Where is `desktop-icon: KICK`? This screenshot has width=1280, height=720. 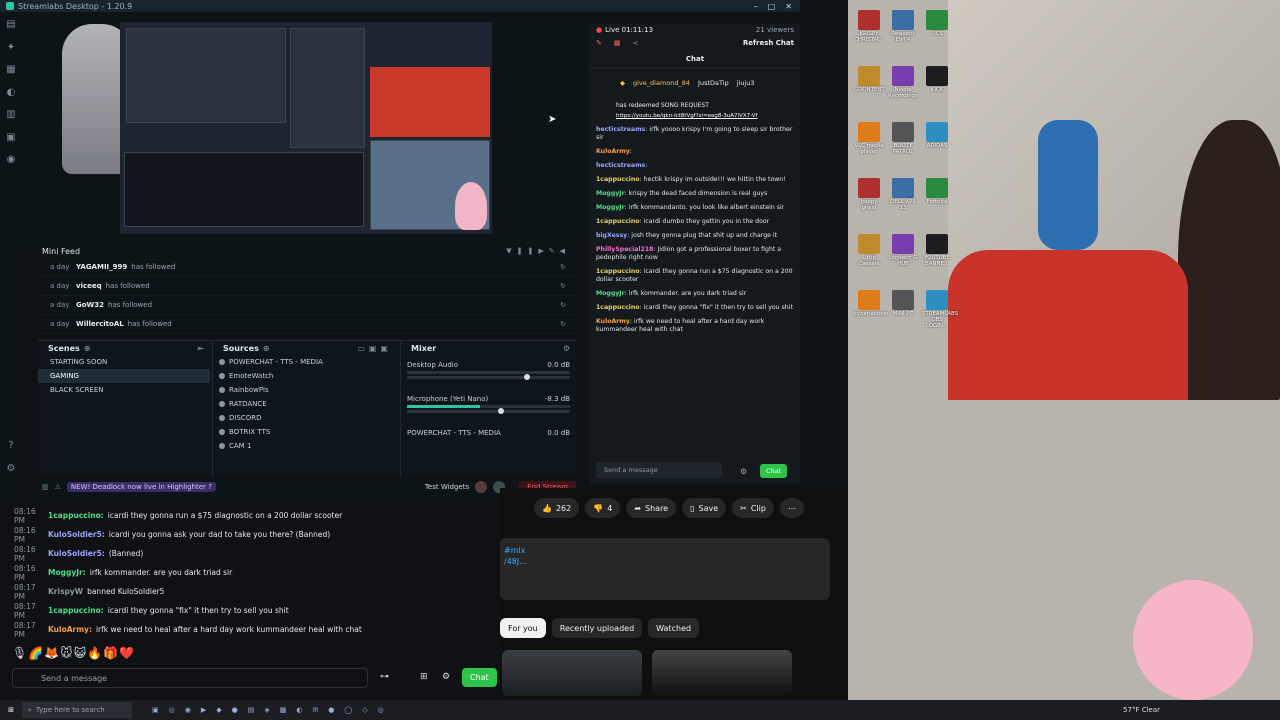
desktop-icon: KICK is located at coordinates (937, 79).